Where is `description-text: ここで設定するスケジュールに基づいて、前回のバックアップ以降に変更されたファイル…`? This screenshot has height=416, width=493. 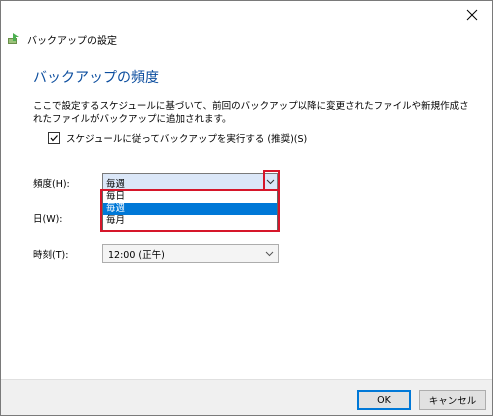
description-text: ここで設定するスケジュールに基づいて、前回のバックアップ以降に変更されたファイル… is located at coordinates (251, 113).